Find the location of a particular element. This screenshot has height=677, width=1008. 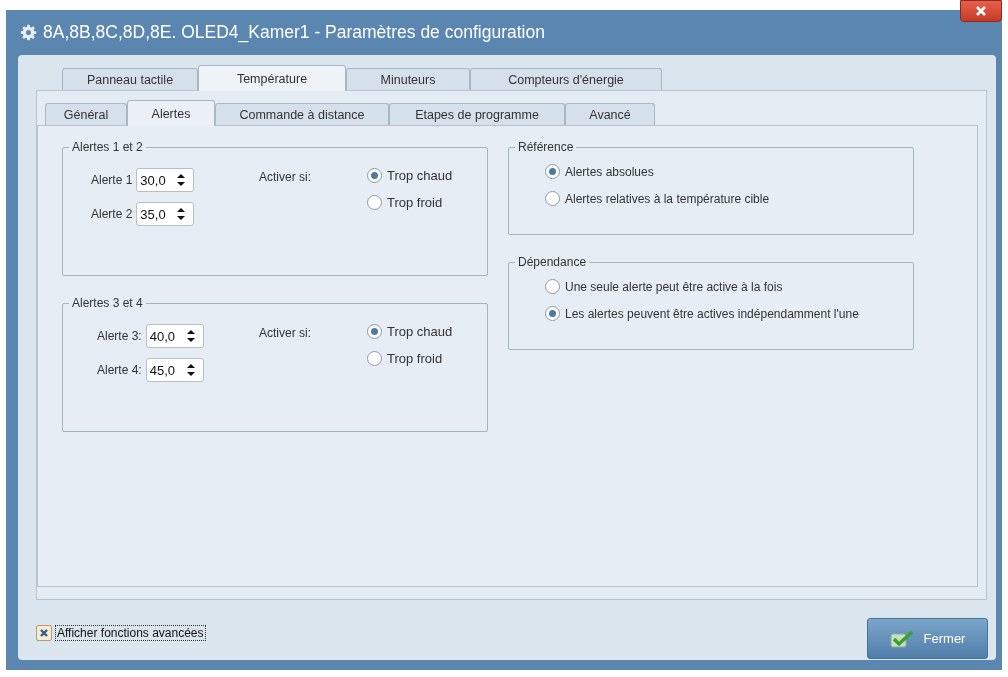

checkbox is located at coordinates (44, 633).